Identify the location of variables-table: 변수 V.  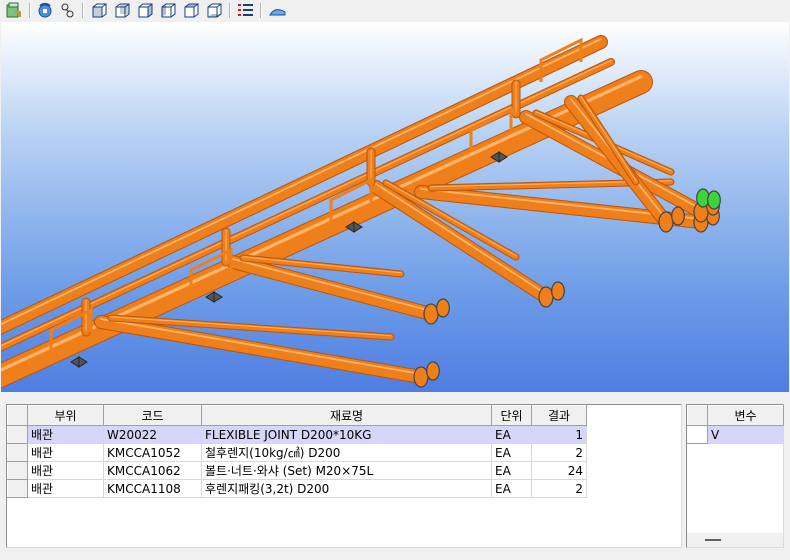
(735, 424).